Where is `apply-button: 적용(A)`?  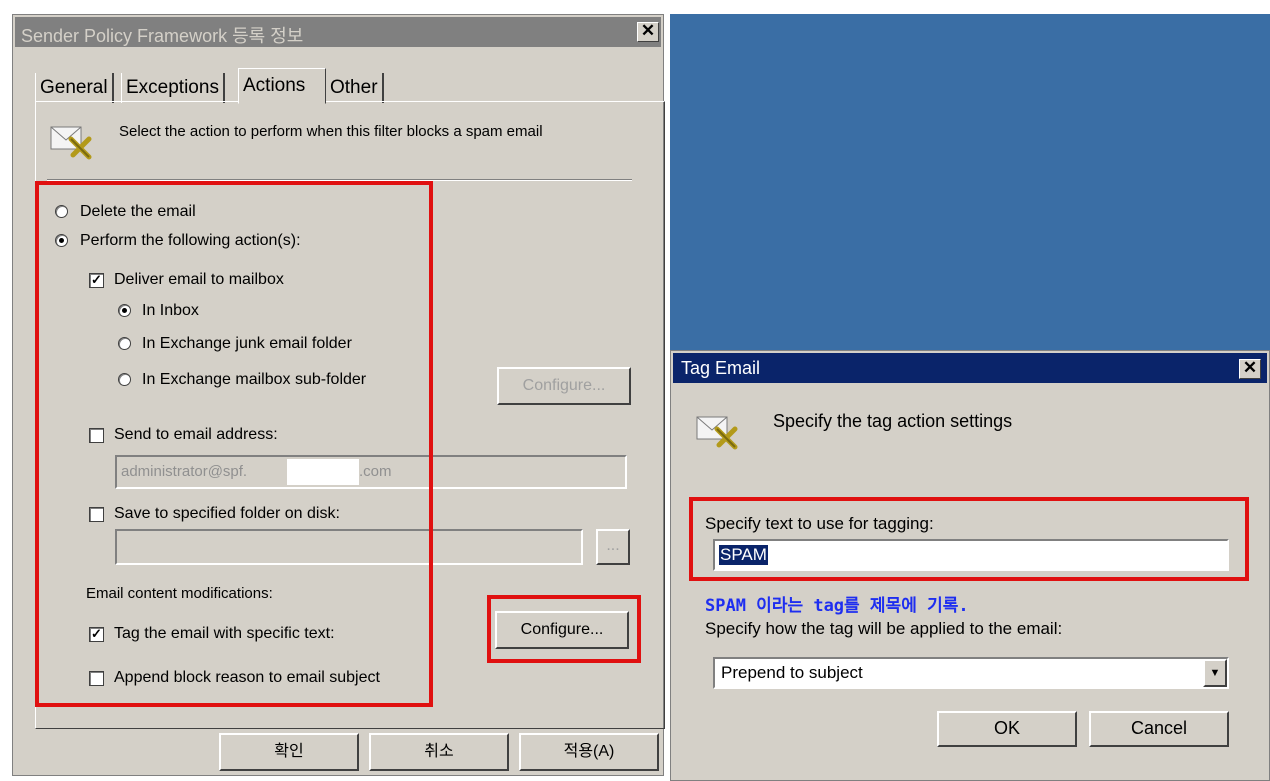
apply-button: 적용(A) is located at coordinates (589, 752).